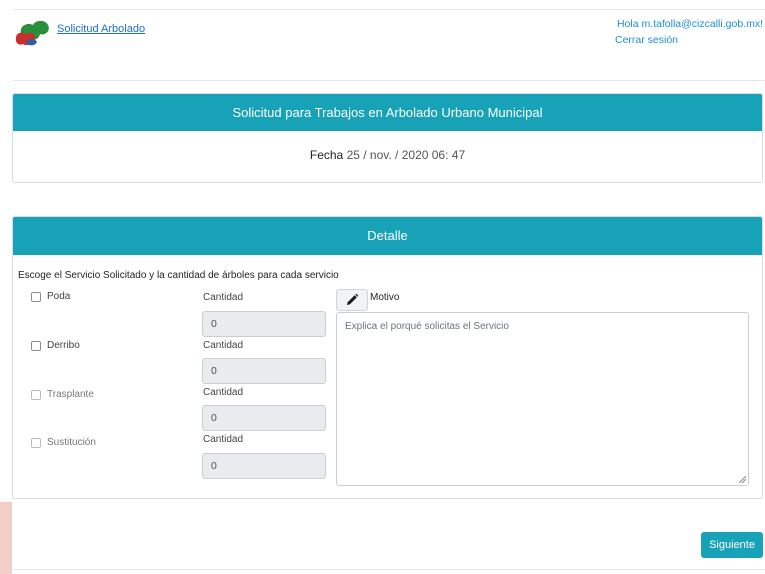 This screenshot has height=574, width=765. Describe the element at coordinates (59, 296) in the screenshot. I see `service-label: Poda` at that location.